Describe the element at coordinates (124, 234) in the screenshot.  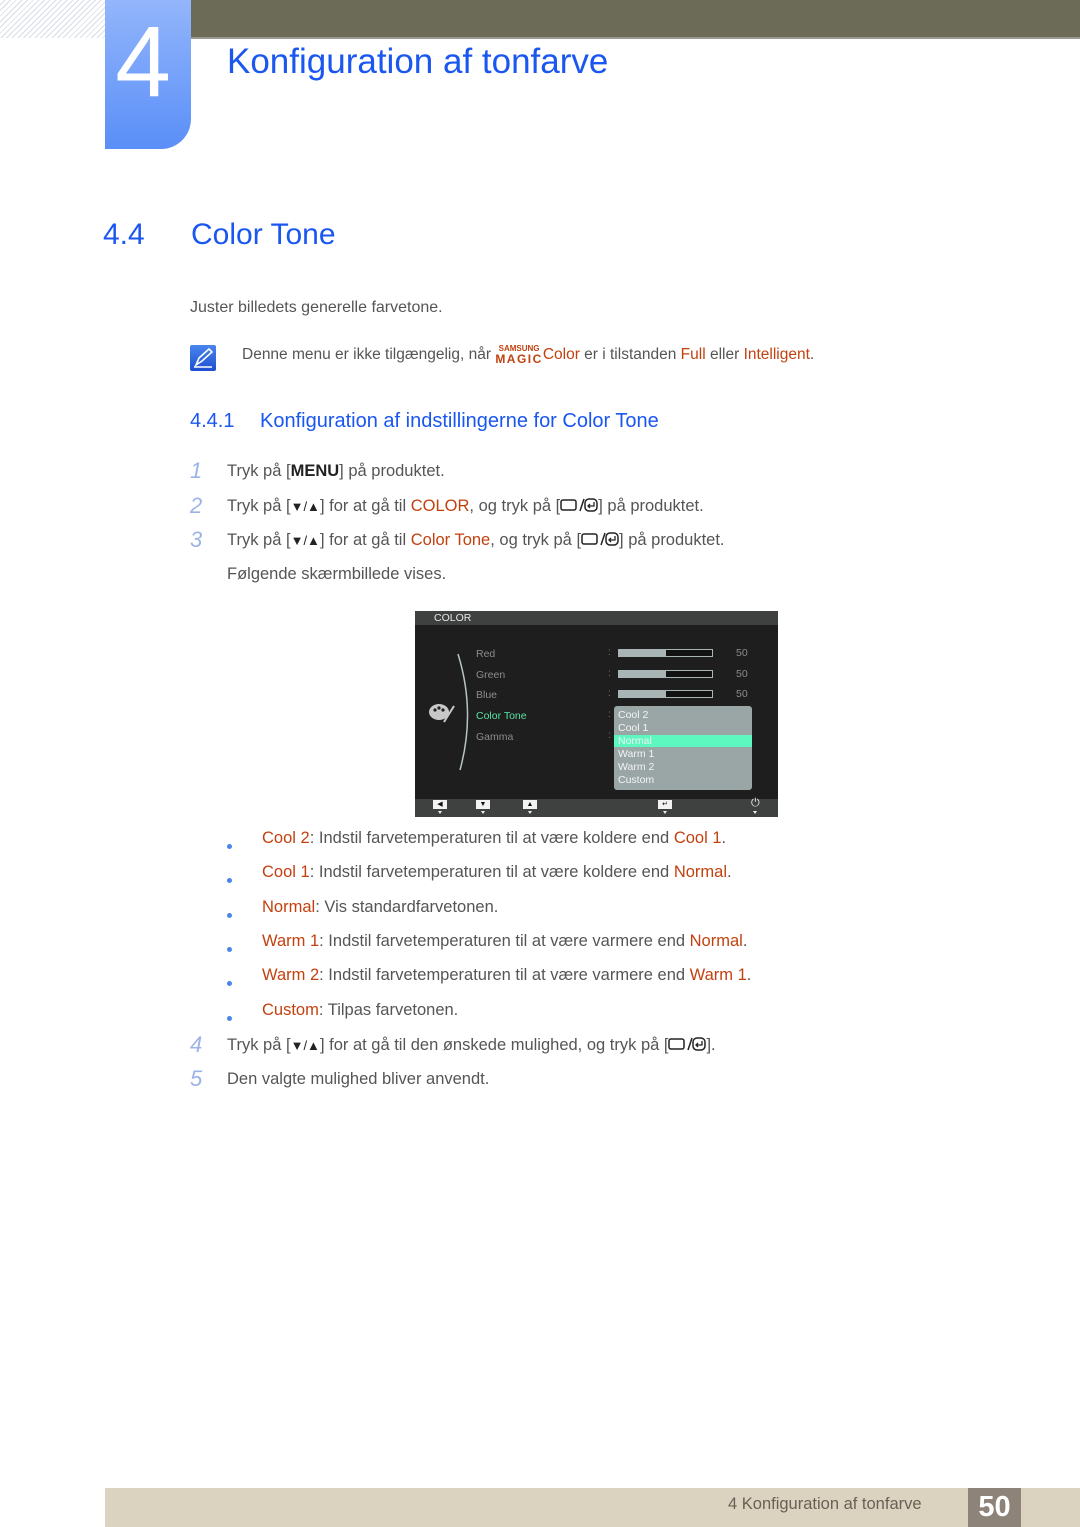
I see `section-number: 4.4` at that location.